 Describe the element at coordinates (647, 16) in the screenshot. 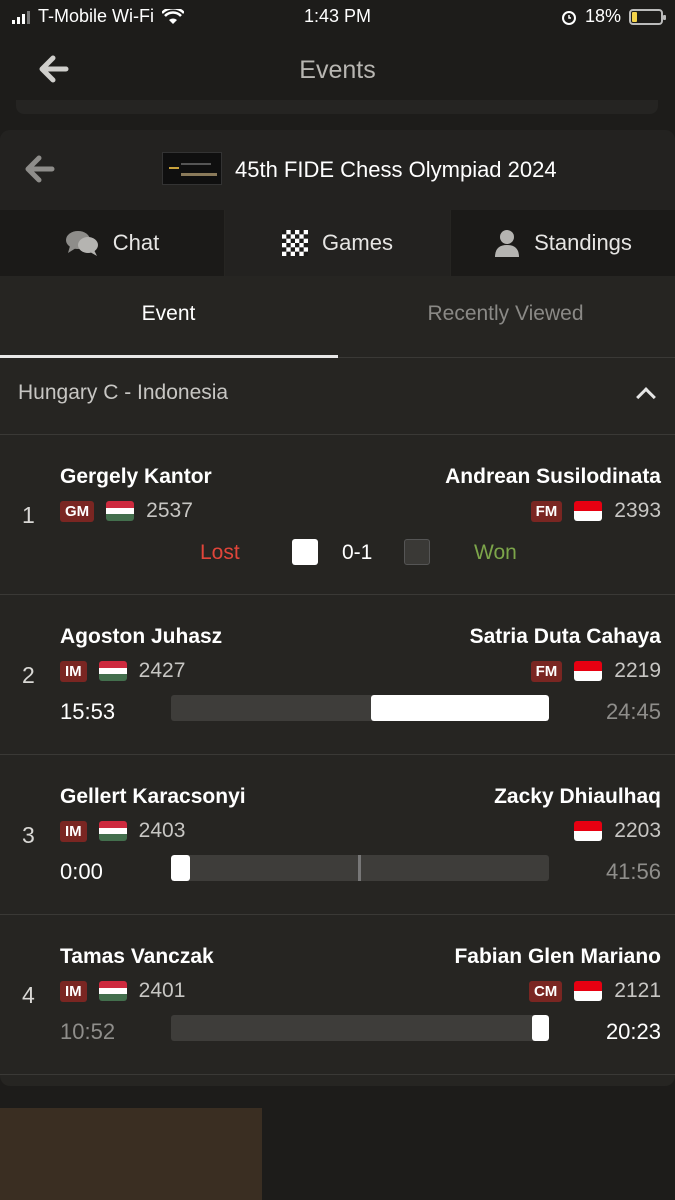

I see `battery-icon` at that location.